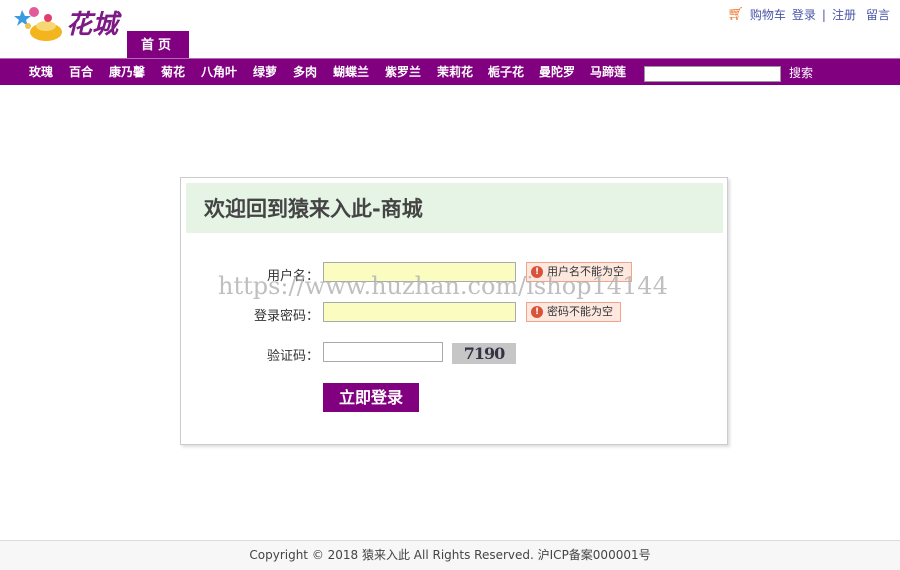  I want to click on nav-item: 蝴蝶兰, so click(351, 72).